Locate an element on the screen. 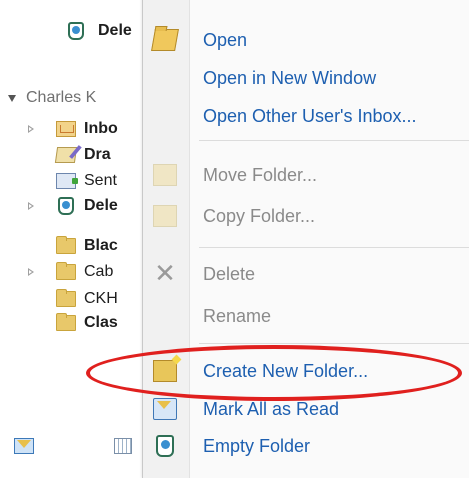 The width and height of the screenshot is (469, 478). copy-folder-icon is located at coordinates (165, 216).